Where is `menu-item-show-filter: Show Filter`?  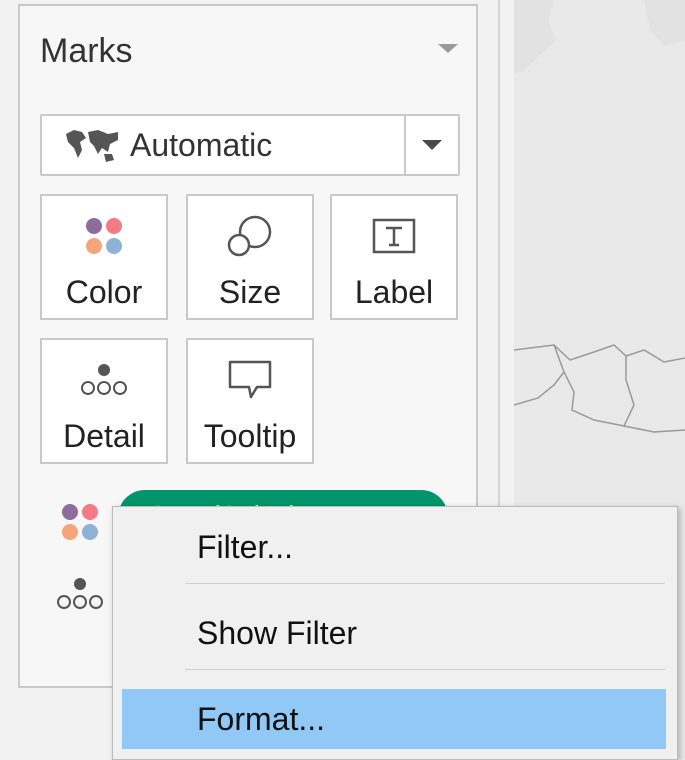
menu-item-show-filter: Show Filter is located at coordinates (395, 633).